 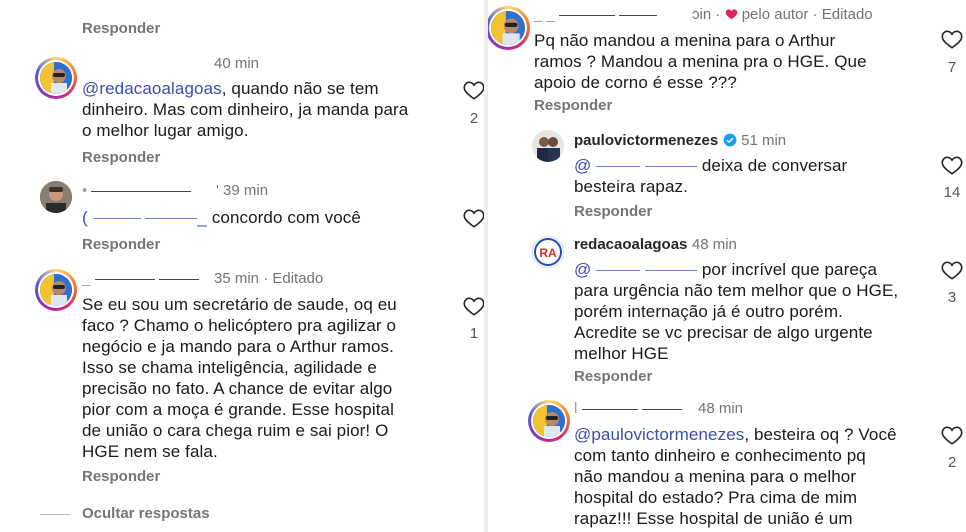 What do you see at coordinates (775, 14) in the screenshot?
I see `liked-by-author-label: pelo autor` at bounding box center [775, 14].